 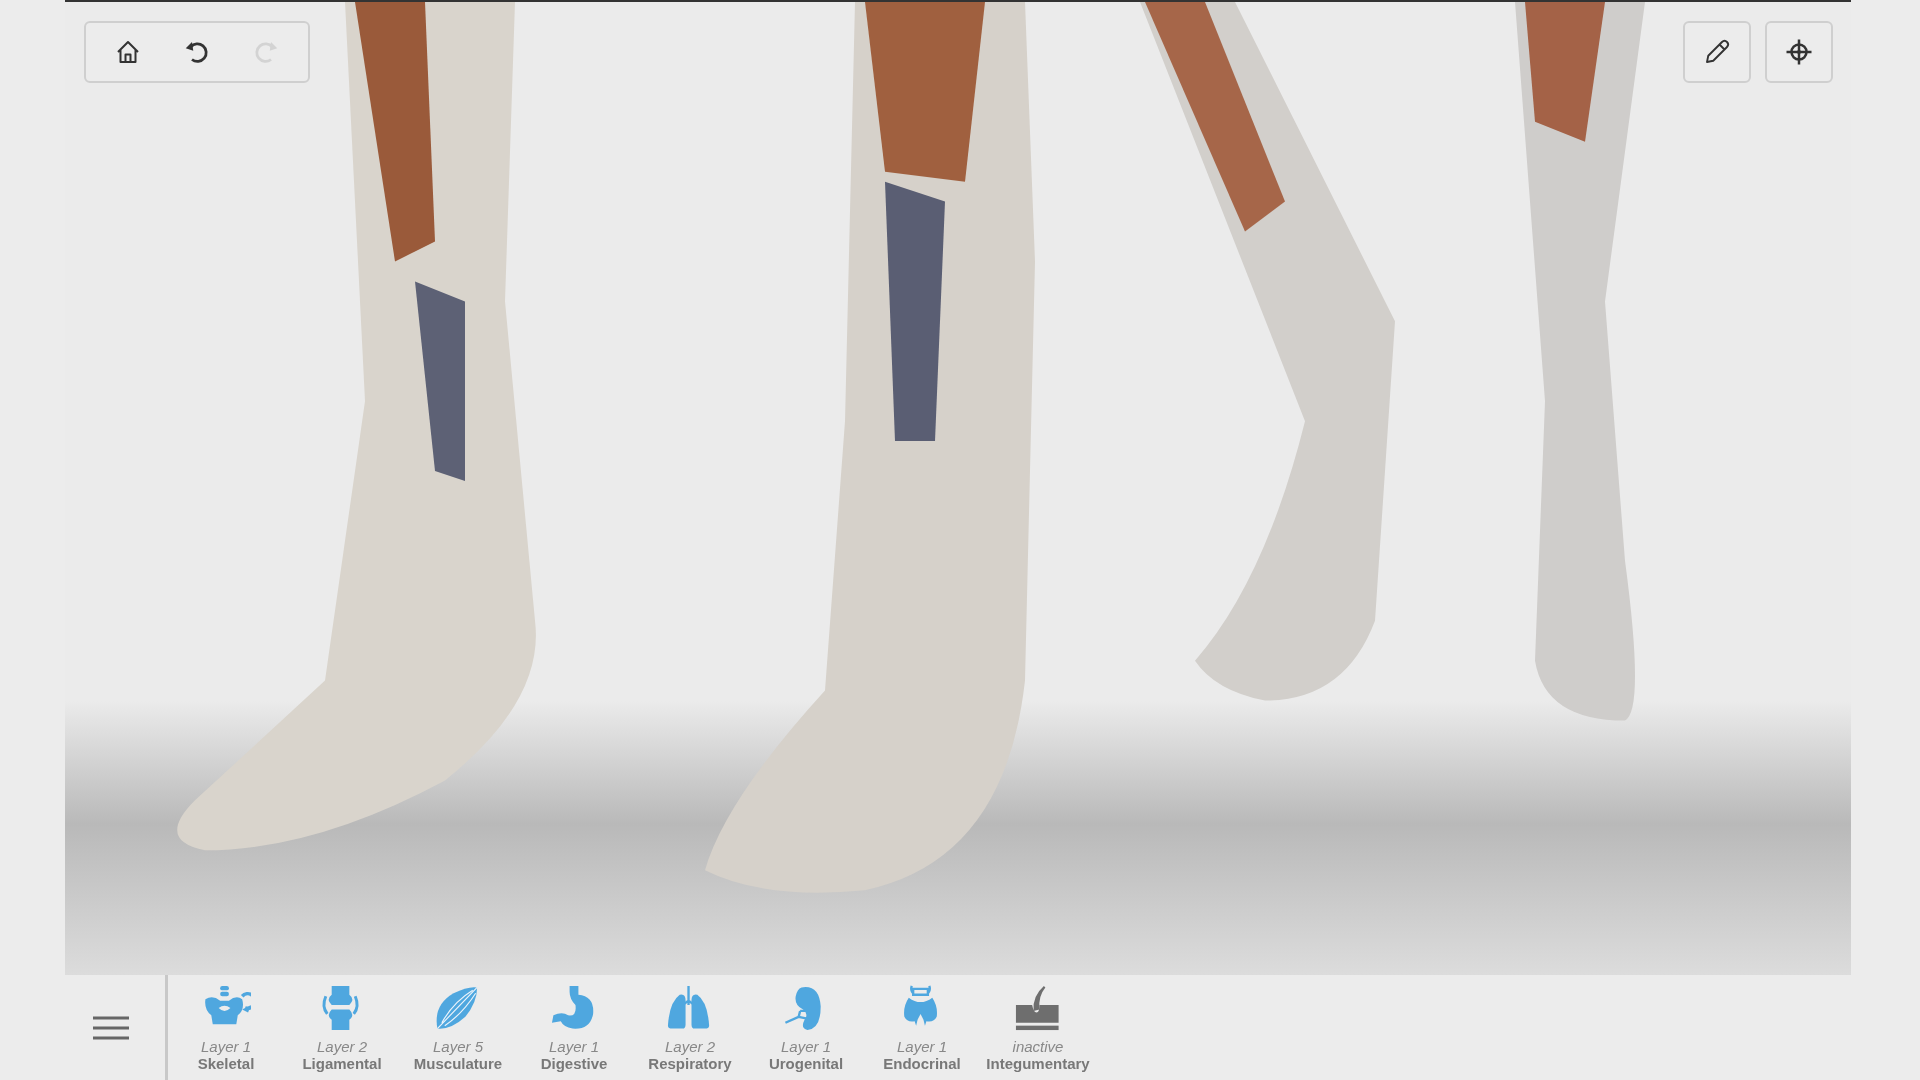 What do you see at coordinates (690, 1027) in the screenshot?
I see `system-toggle: Layer 2 Respiratory` at bounding box center [690, 1027].